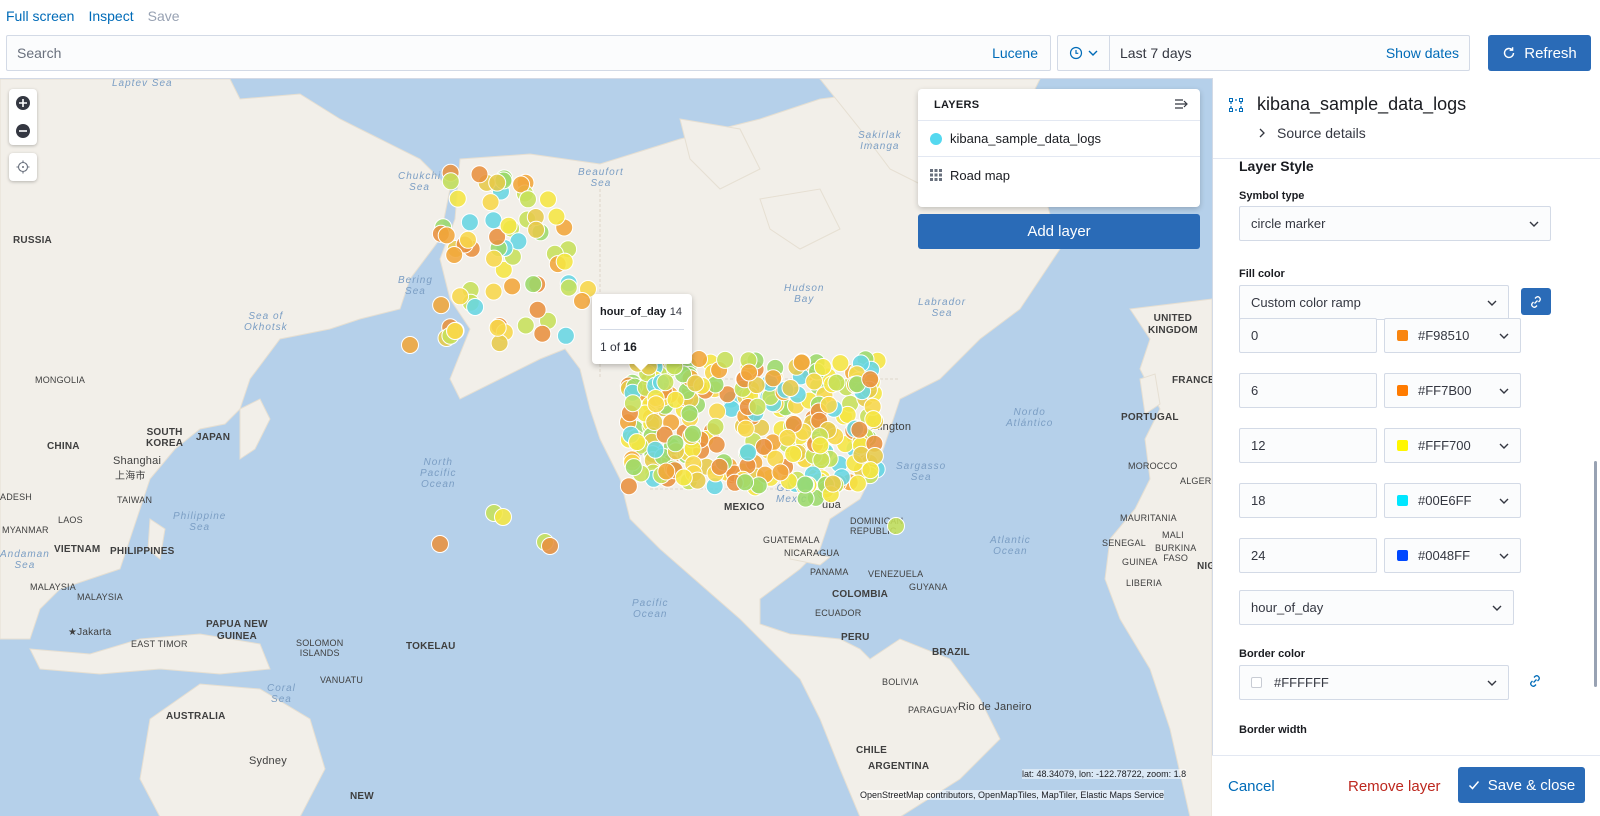 The image size is (1600, 816). What do you see at coordinates (23, 103) in the screenshot?
I see `zoom-in-button` at bounding box center [23, 103].